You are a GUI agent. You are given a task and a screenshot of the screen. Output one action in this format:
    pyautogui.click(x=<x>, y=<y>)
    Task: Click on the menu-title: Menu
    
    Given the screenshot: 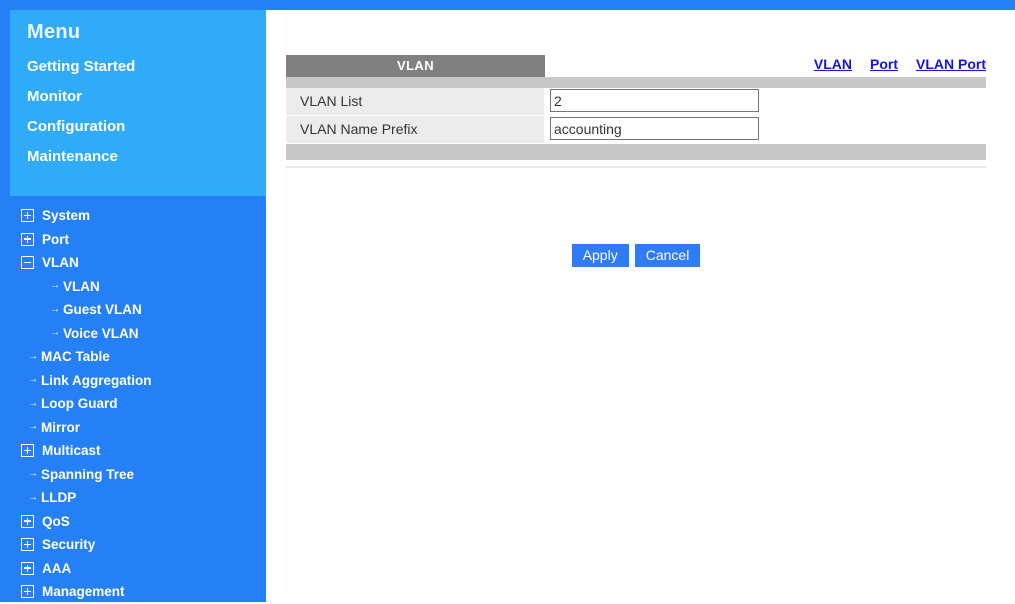 What is the action you would take?
    pyautogui.click(x=54, y=32)
    